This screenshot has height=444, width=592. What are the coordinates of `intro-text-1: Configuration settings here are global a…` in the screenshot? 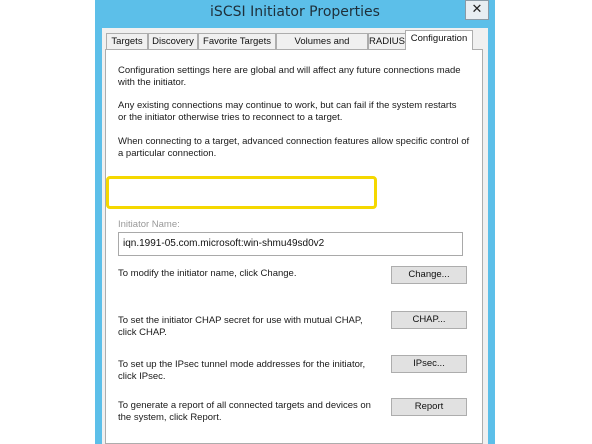 It's located at (289, 76).